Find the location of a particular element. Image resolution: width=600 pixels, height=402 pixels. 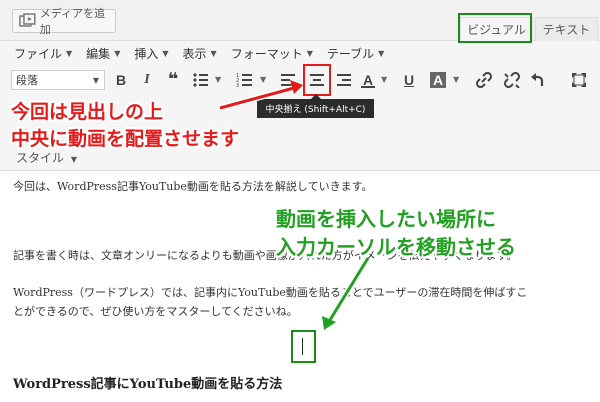

annotation-green-line2: 入力カーソルを移動させる is located at coordinates (396, 247).